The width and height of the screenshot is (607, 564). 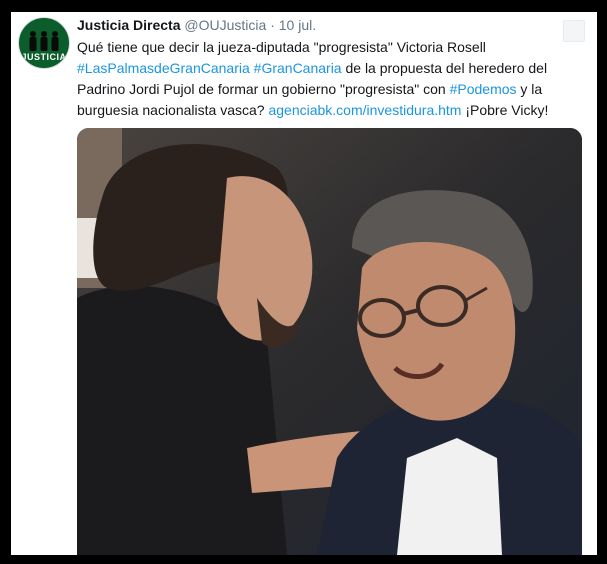 What do you see at coordinates (225, 25) in the screenshot?
I see `author-handle: @OUJusticia` at bounding box center [225, 25].